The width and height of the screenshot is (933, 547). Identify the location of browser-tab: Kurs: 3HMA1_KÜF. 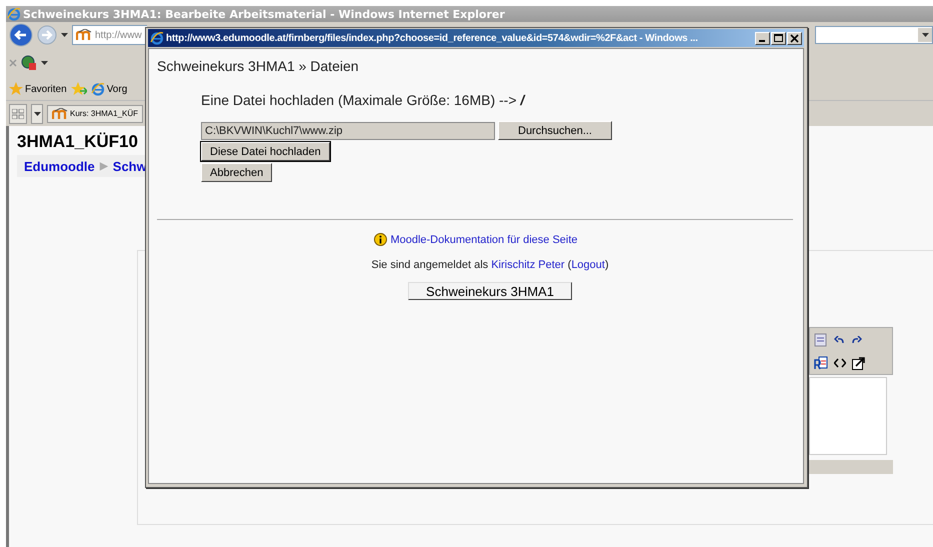
(95, 113).